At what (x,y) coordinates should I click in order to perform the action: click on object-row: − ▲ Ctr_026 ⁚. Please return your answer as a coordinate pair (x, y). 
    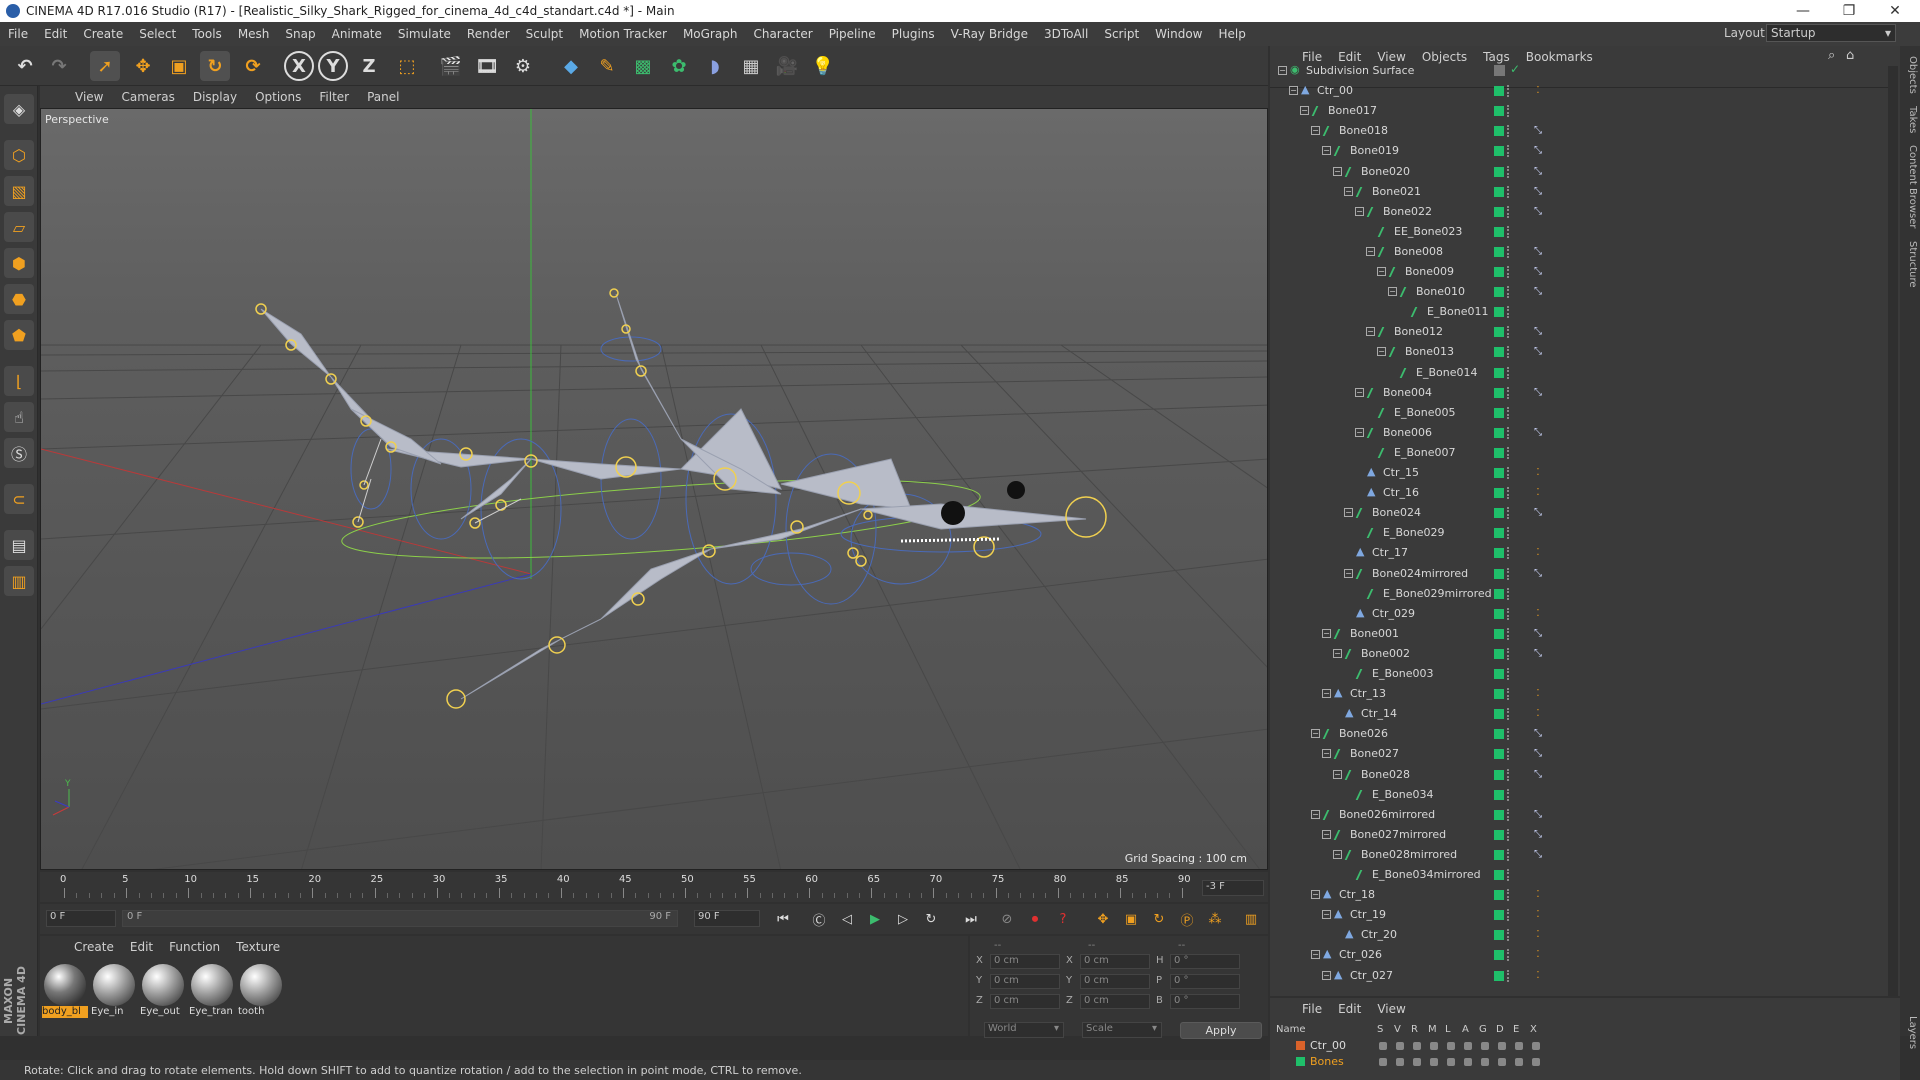
    Looking at the image, I should click on (1579, 955).